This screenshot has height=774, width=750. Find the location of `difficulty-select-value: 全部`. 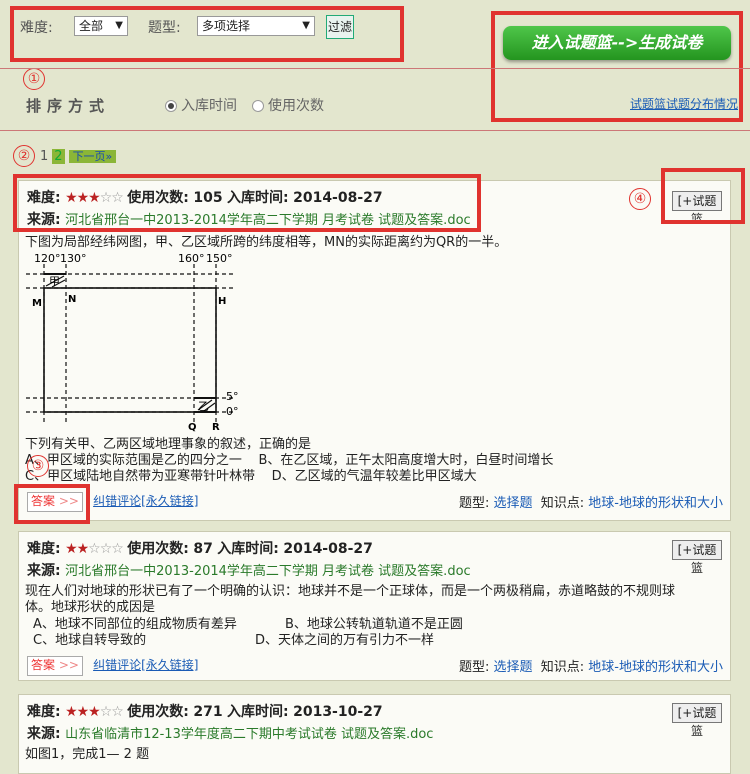

difficulty-select-value: 全部 is located at coordinates (91, 26).